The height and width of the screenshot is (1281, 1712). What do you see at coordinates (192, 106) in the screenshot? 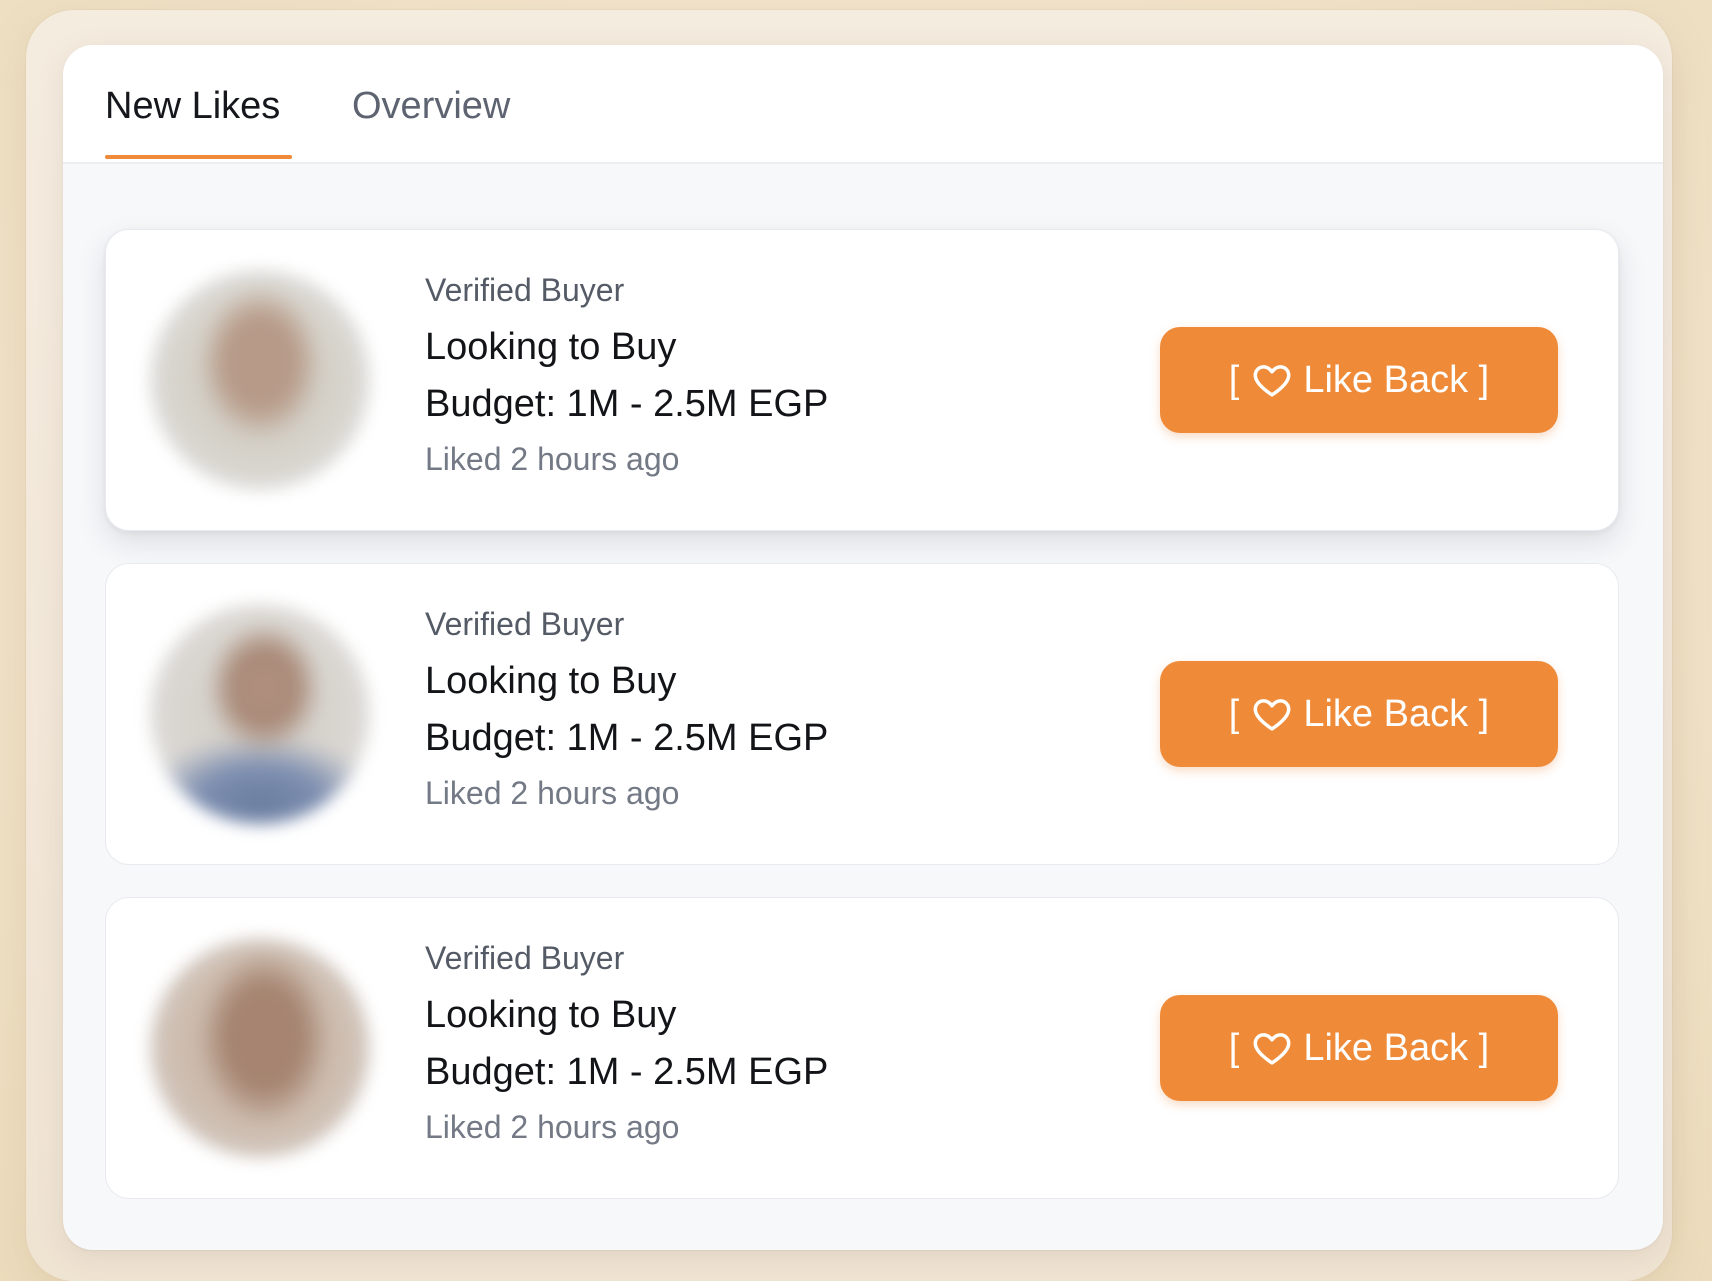
I see `tab-new-likes: New Likes` at bounding box center [192, 106].